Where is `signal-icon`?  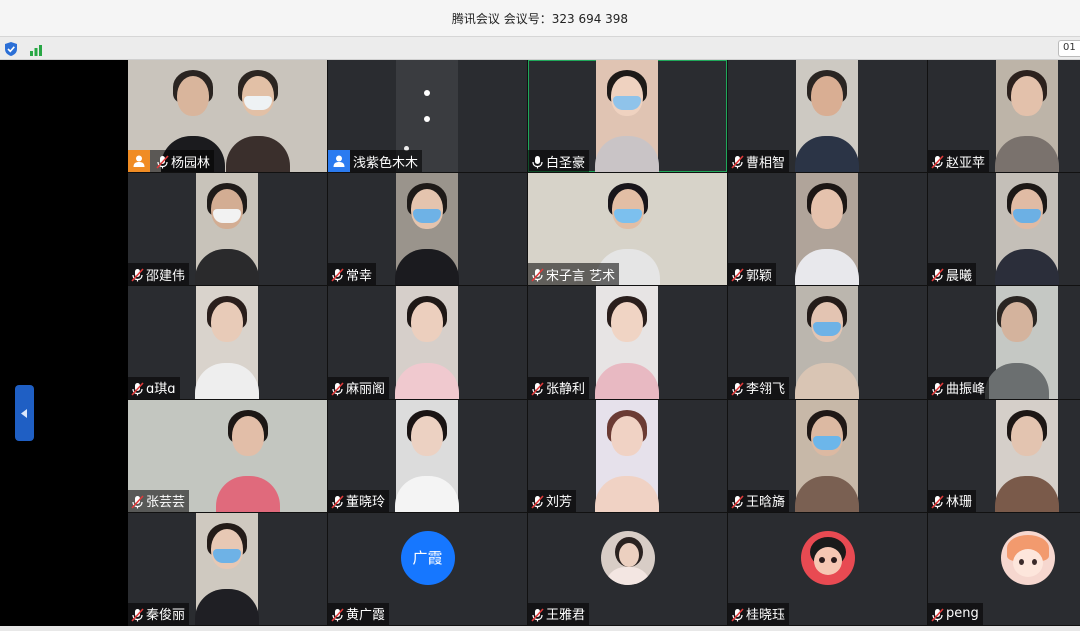 signal-icon is located at coordinates (36, 49).